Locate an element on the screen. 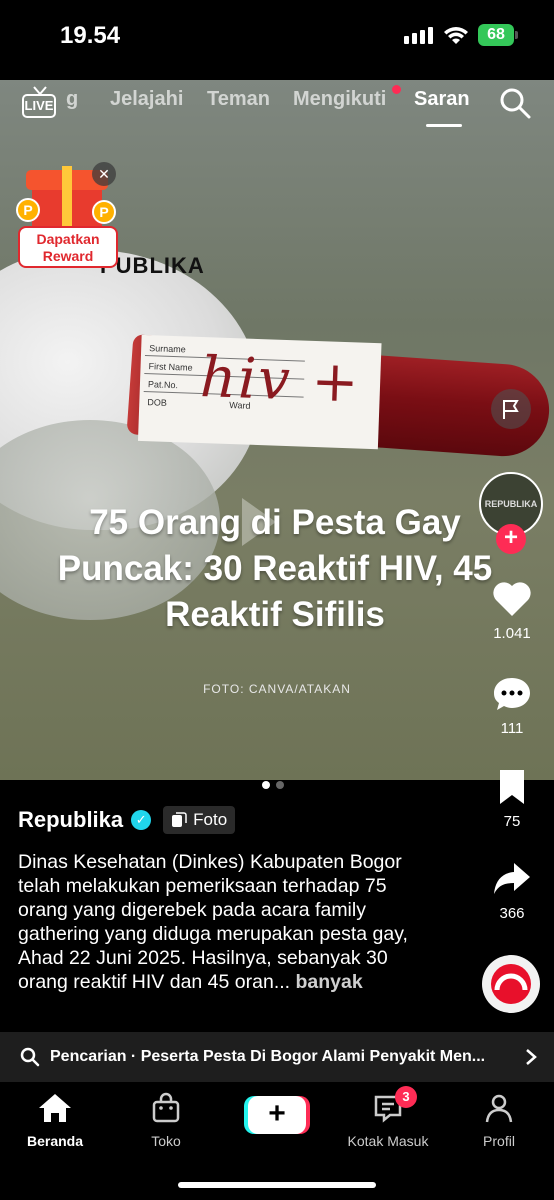 This screenshot has height=1200, width=554. cellular-signal-icon is located at coordinates (418, 35).